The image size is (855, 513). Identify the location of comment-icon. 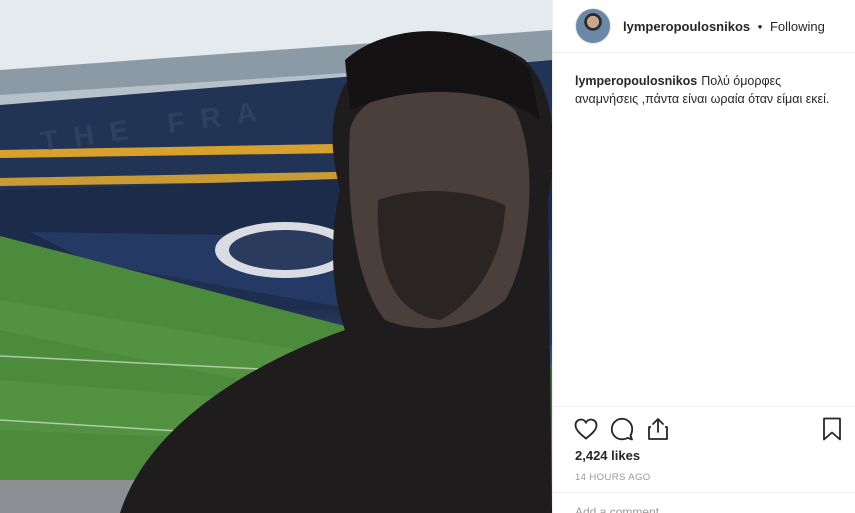
(622, 429).